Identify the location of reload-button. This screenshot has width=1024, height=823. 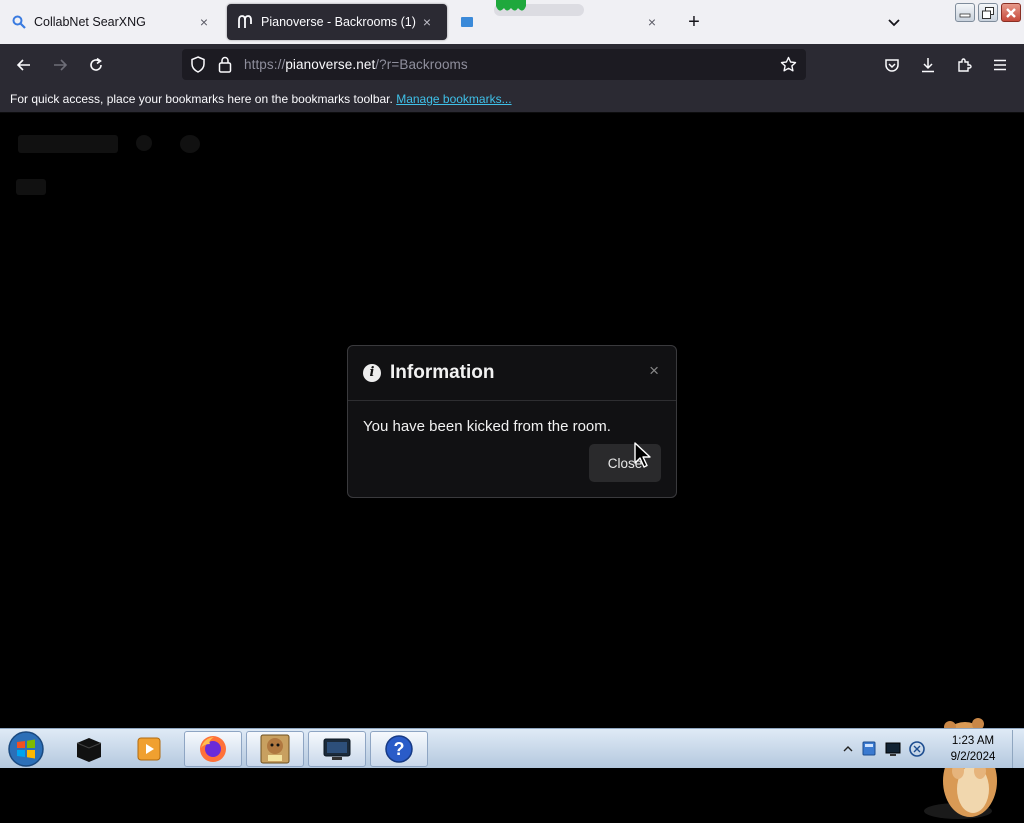
(96, 65).